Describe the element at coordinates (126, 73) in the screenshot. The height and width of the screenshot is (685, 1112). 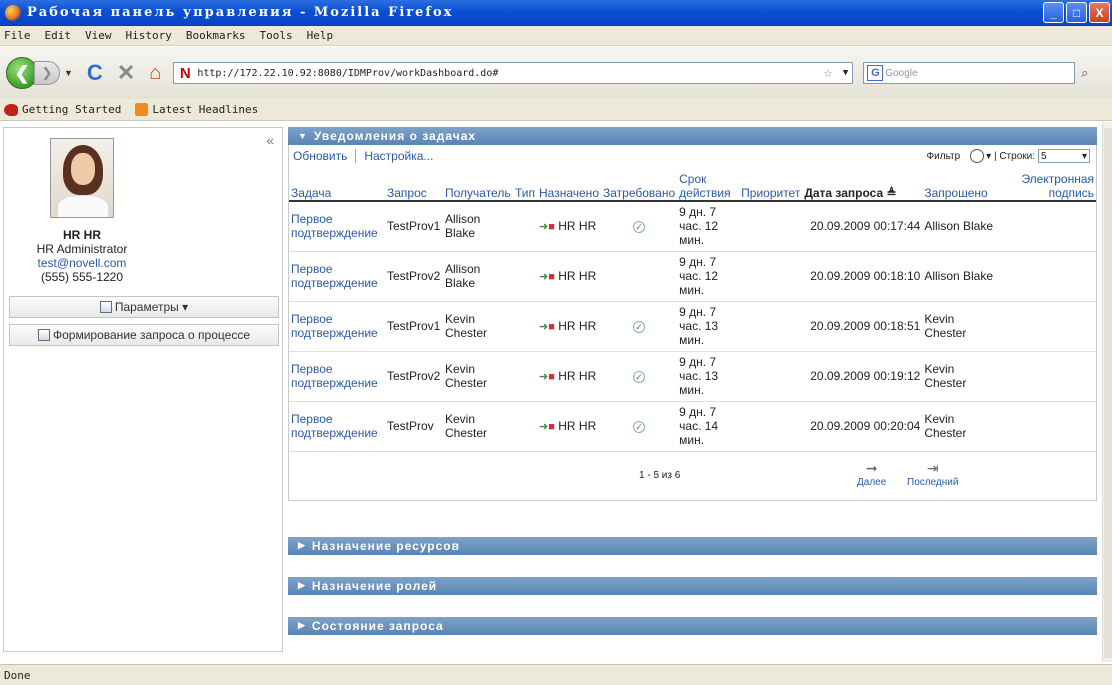
I see `stop-icon: ✕` at that location.